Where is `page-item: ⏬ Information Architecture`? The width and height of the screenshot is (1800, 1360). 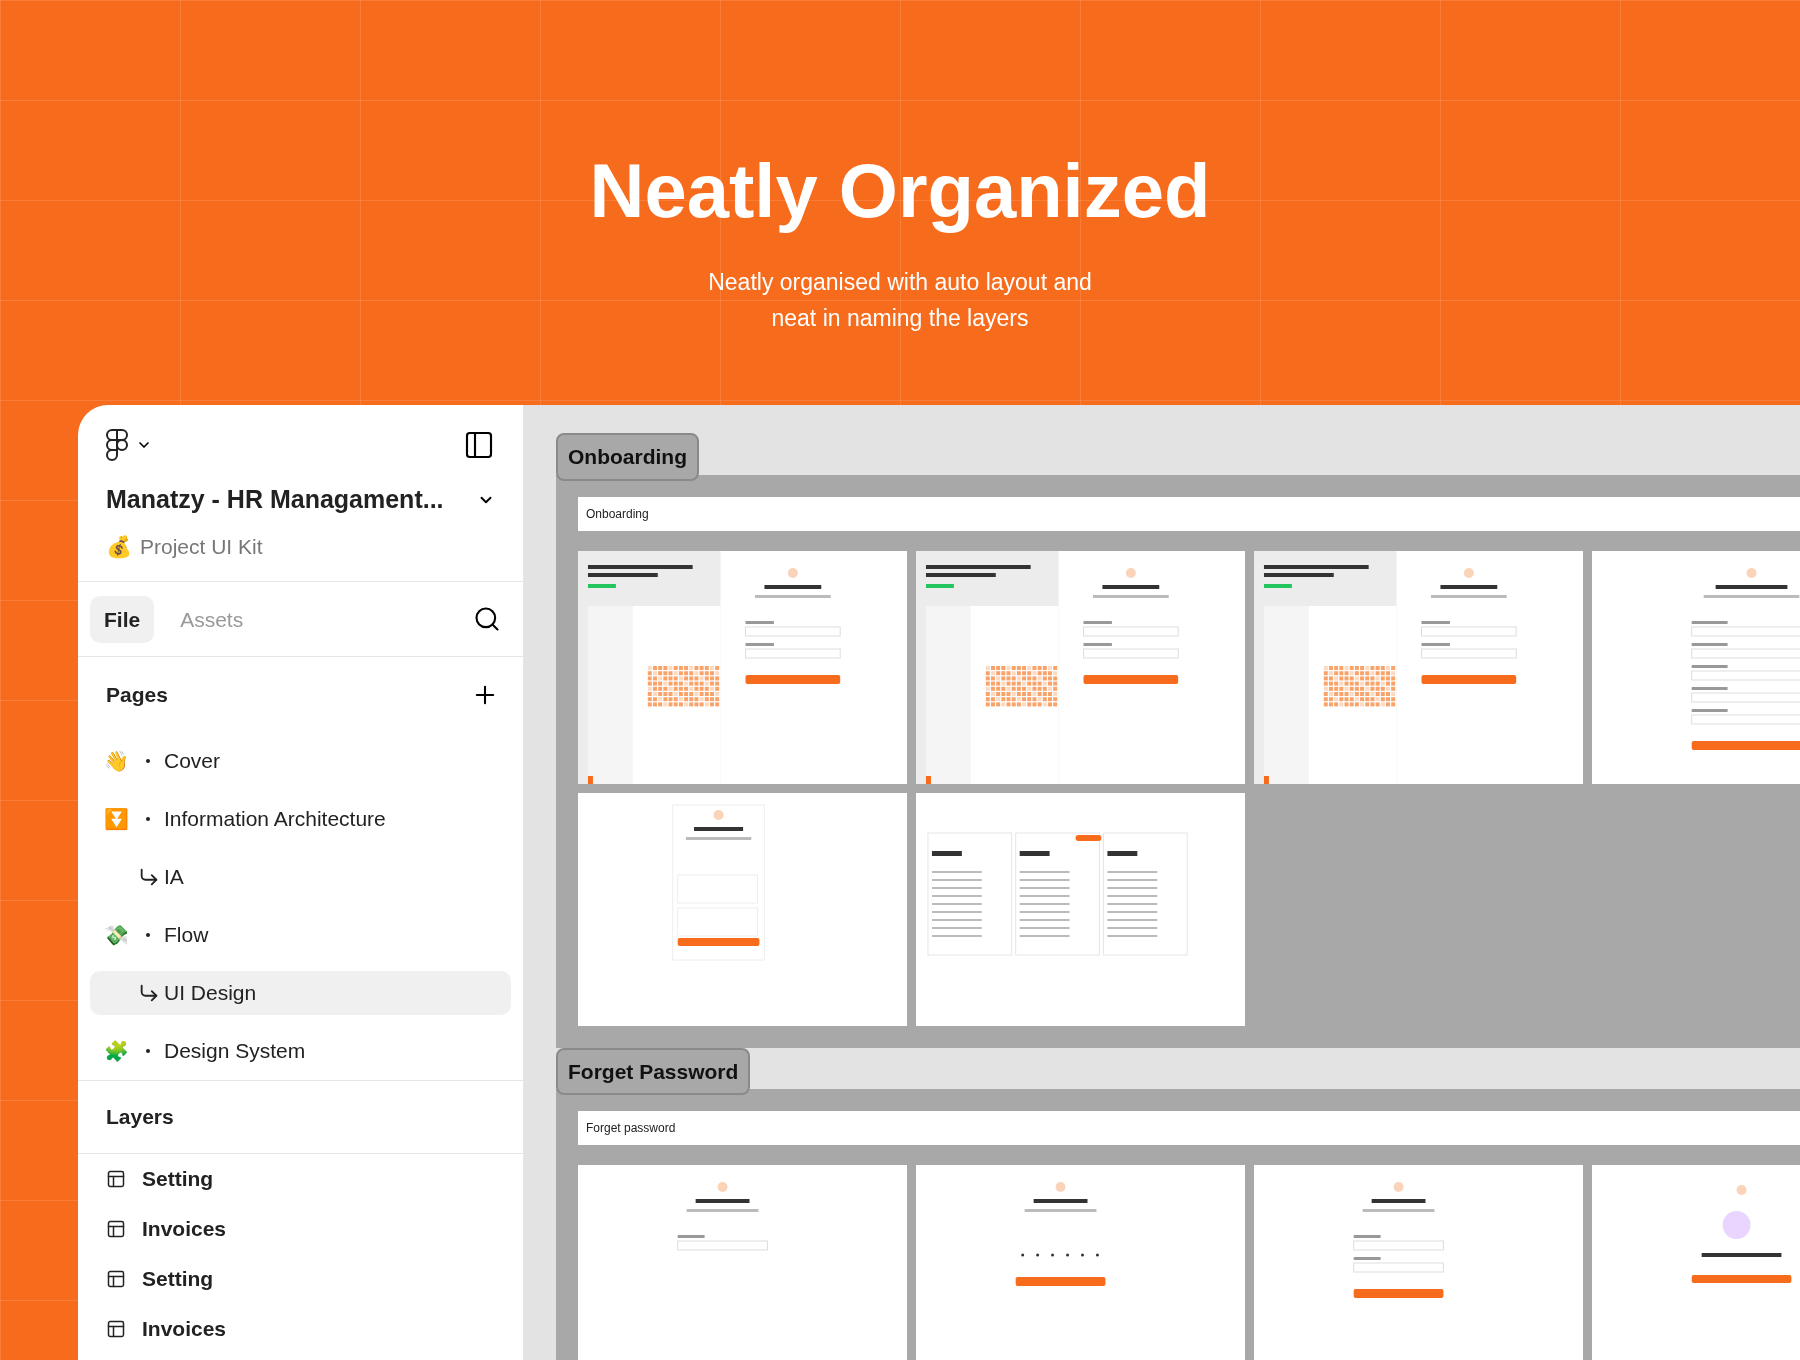 page-item: ⏬ Information Architecture is located at coordinates (300, 819).